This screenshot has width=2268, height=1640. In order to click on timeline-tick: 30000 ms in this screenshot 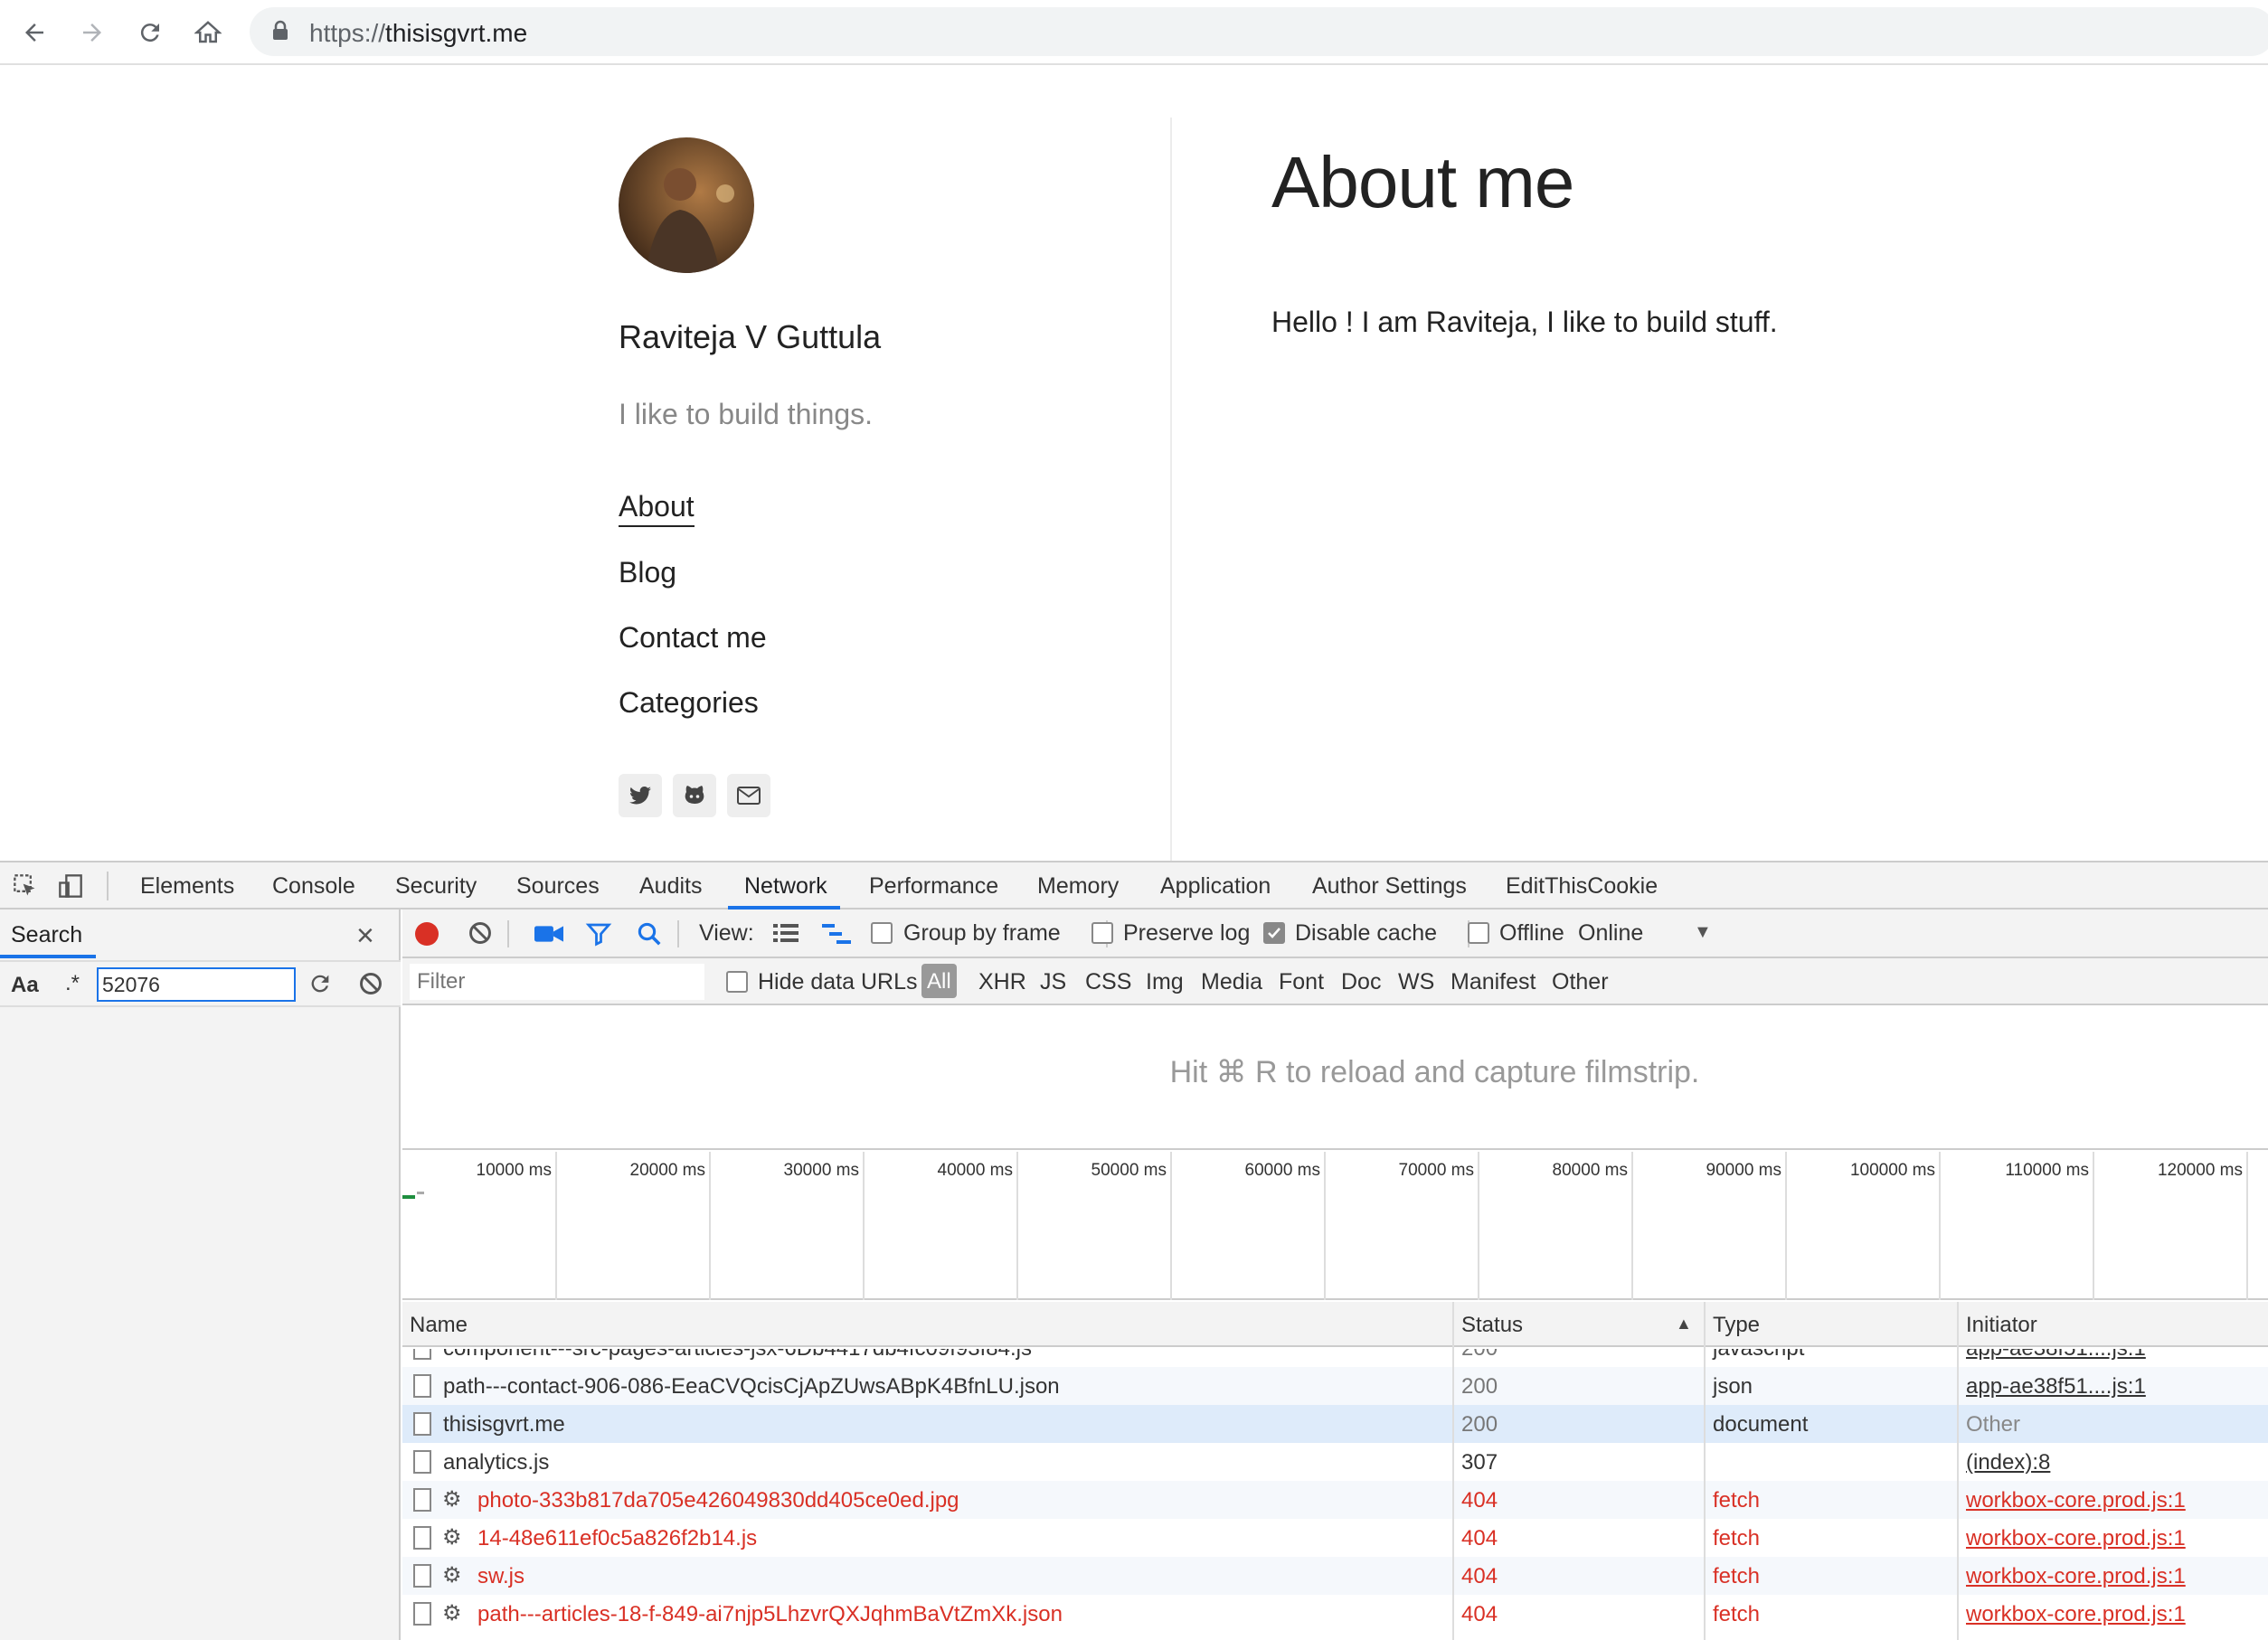, I will do `click(821, 1170)`.